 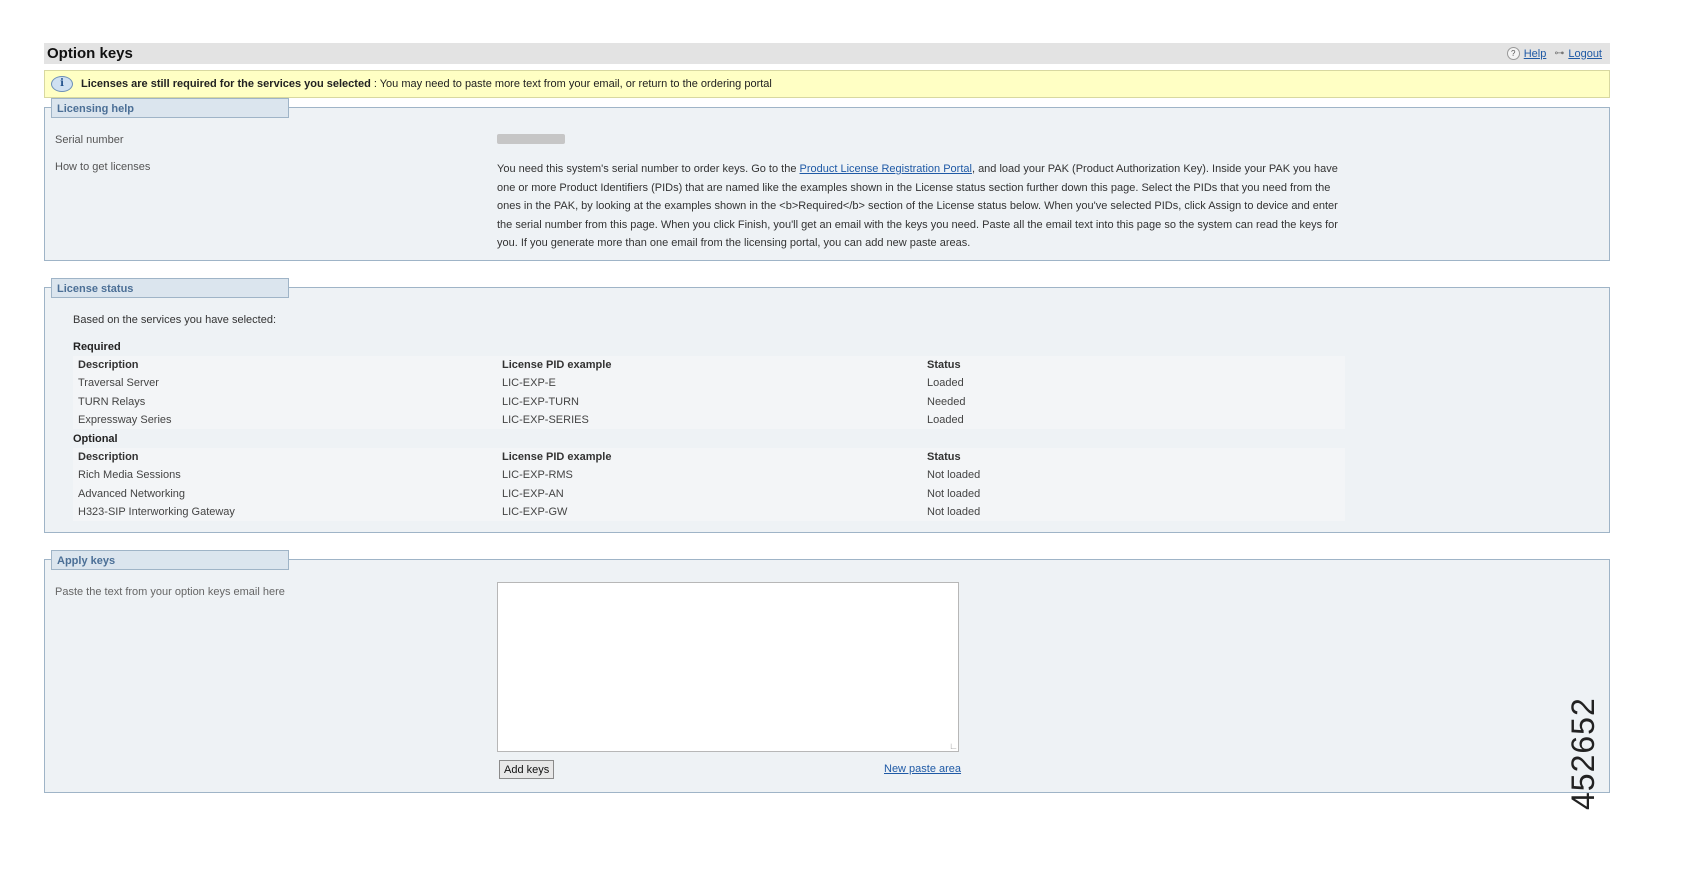 I want to click on row-pid: LIC-EXP-E, so click(x=529, y=383).